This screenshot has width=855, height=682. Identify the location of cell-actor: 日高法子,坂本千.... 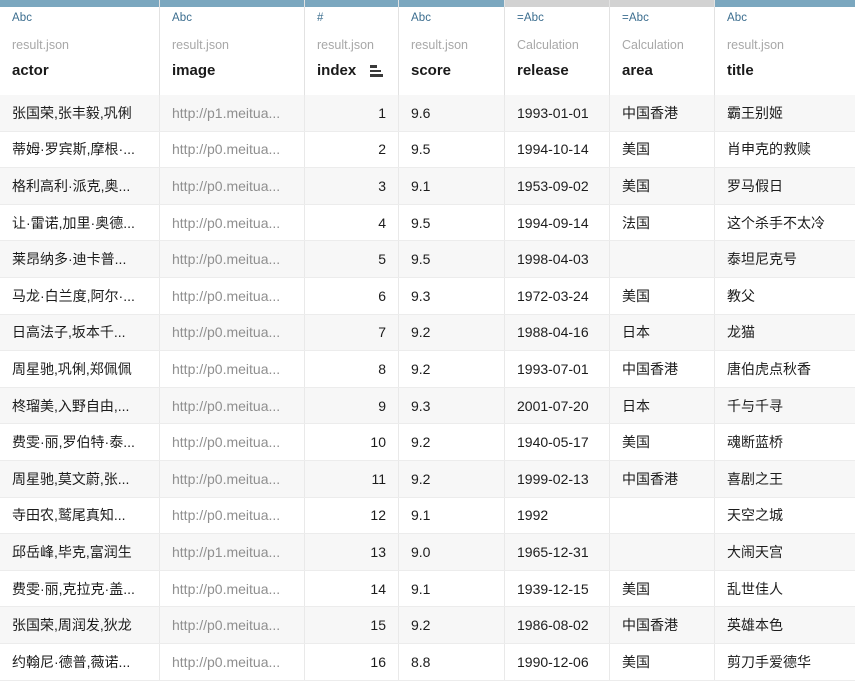
(80, 332).